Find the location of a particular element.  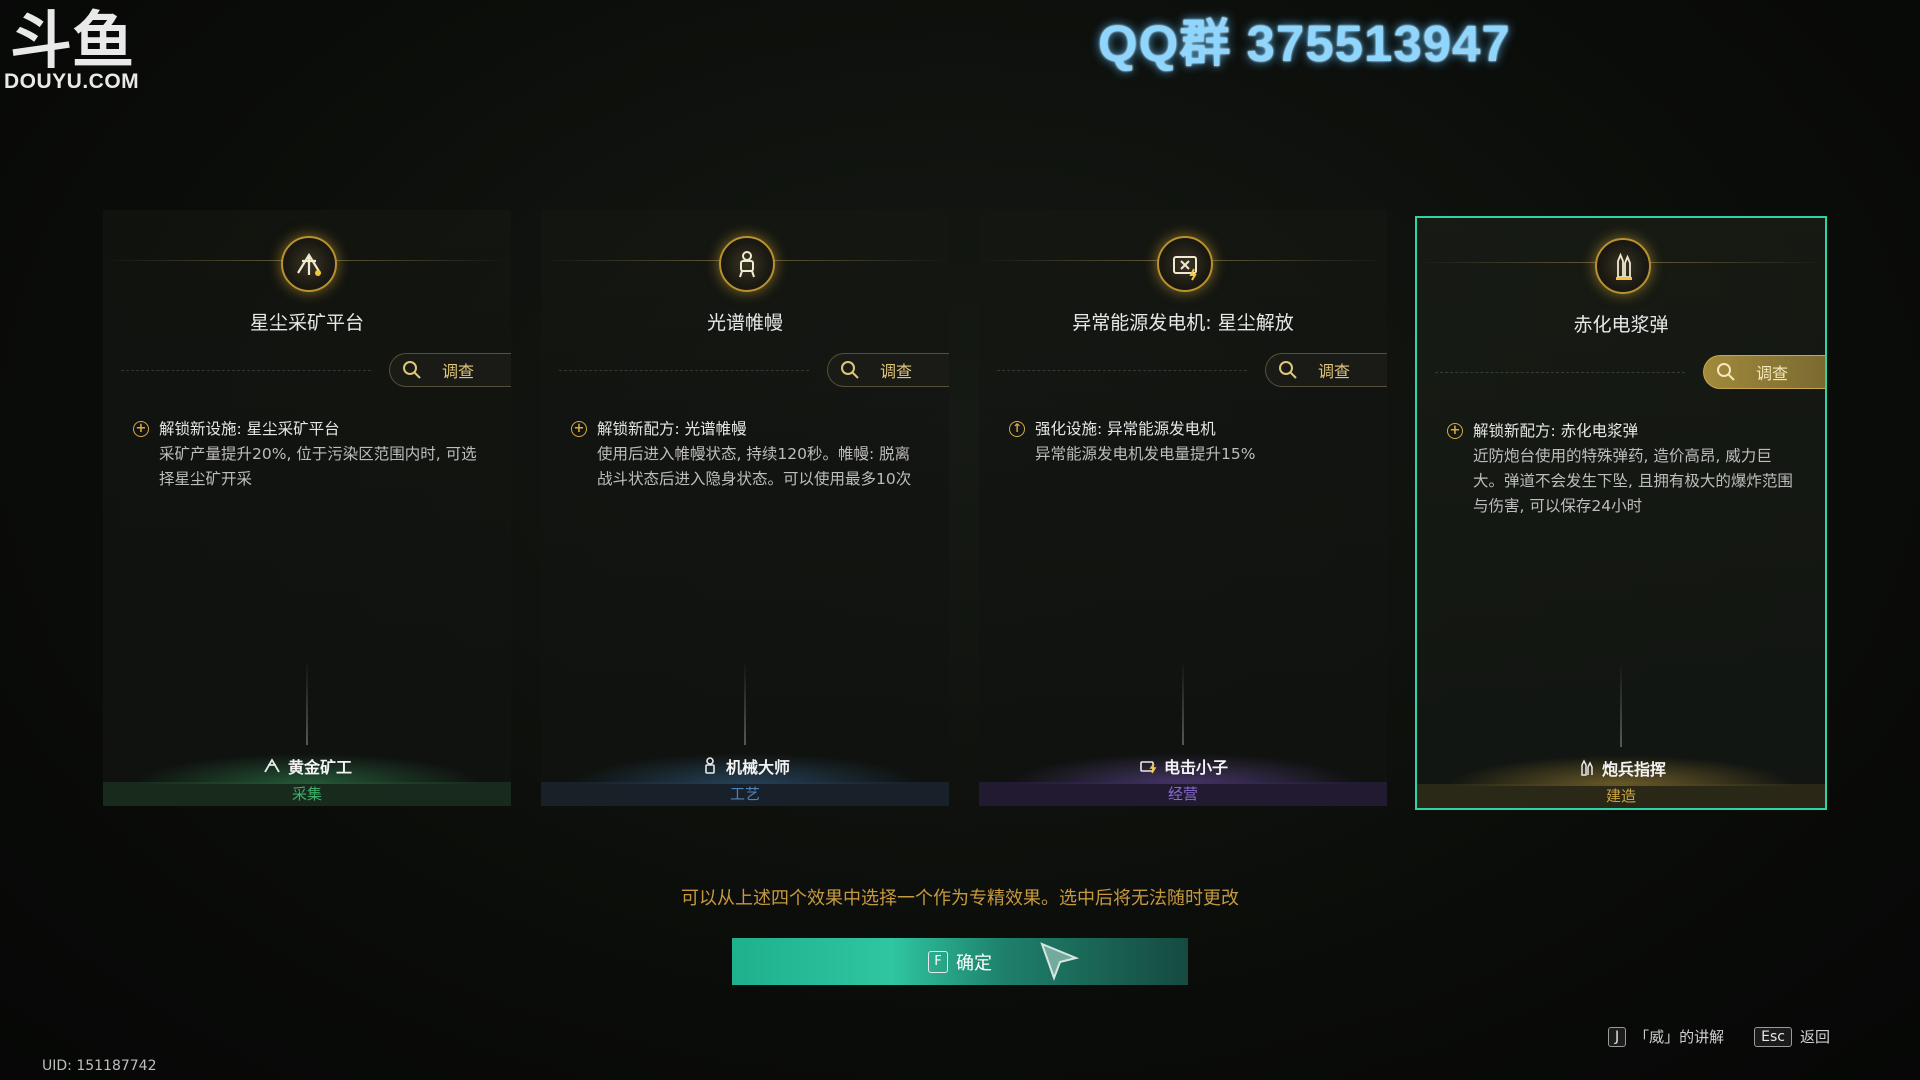

effect-description: ↑ 强化设施: 异常能源发电机 异常能源发电机发电量提升15% is located at coordinates (1184, 442).